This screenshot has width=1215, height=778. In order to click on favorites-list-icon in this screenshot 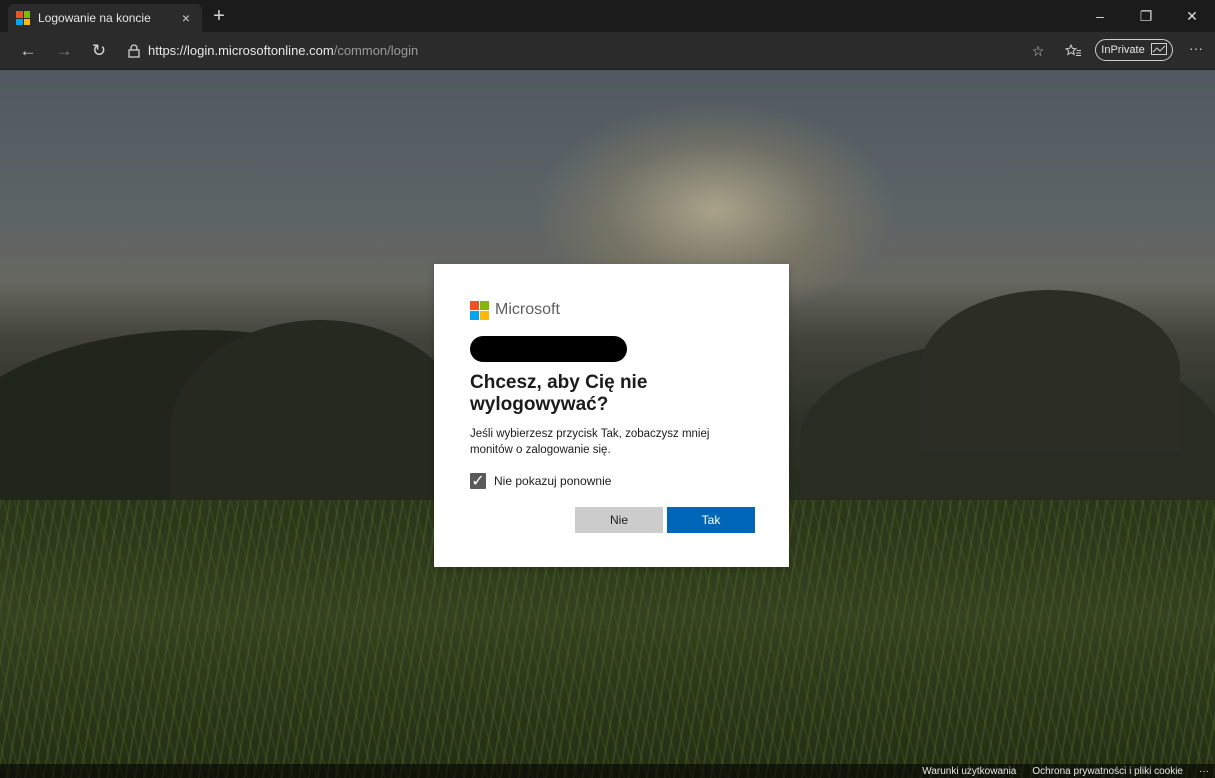, I will do `click(1073, 51)`.